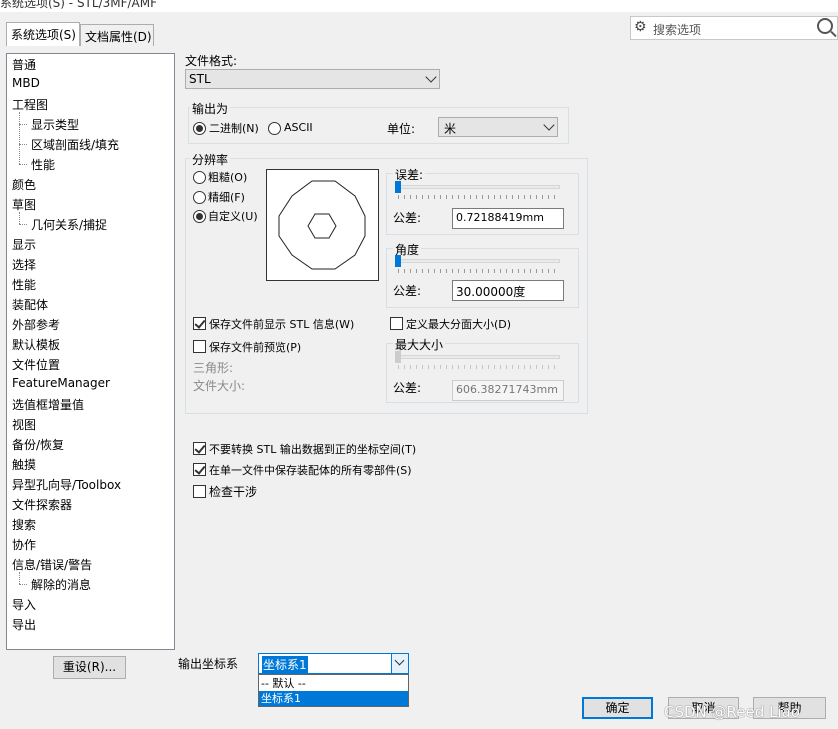  Describe the element at coordinates (42, 504) in the screenshot. I see `tree-item-file-explorer: 文件探索器` at that location.